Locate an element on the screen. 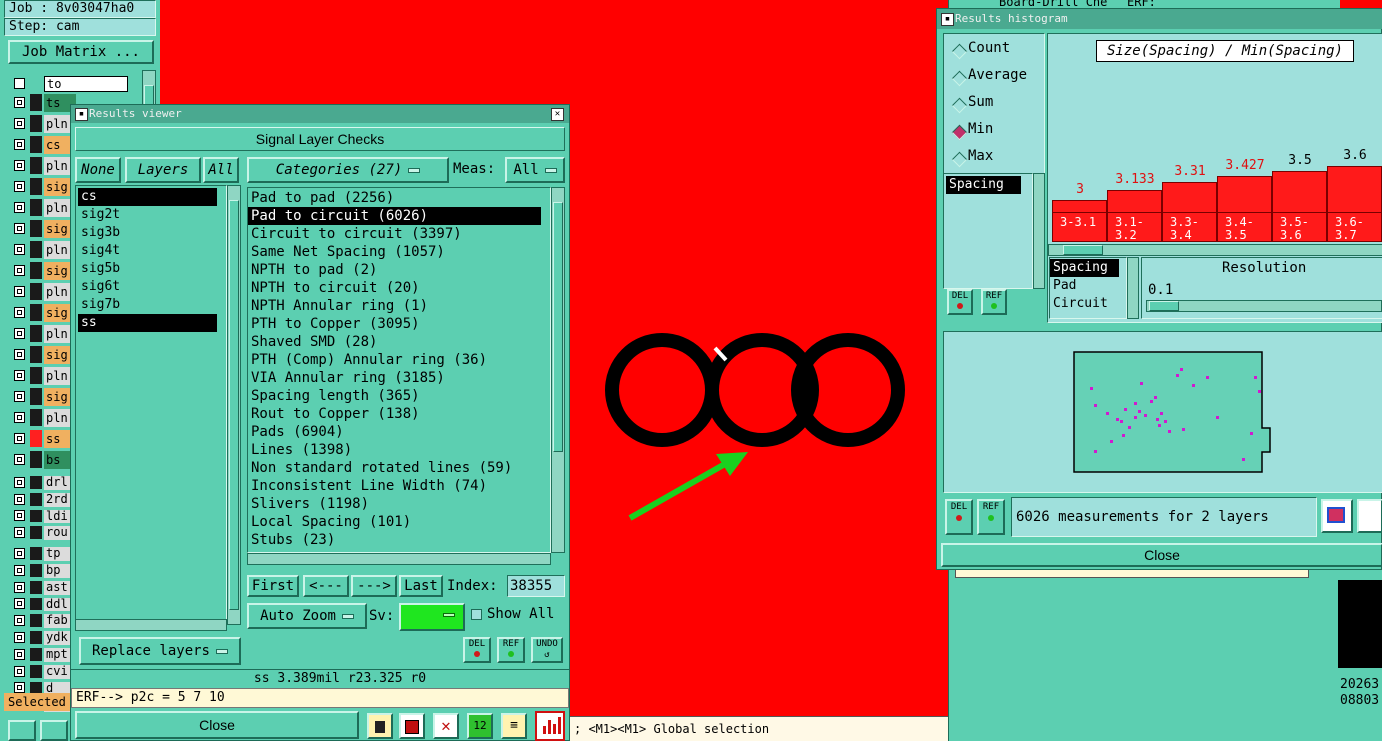 The height and width of the screenshot is (741, 1382). category-item: Spacing length (365) is located at coordinates (394, 396).